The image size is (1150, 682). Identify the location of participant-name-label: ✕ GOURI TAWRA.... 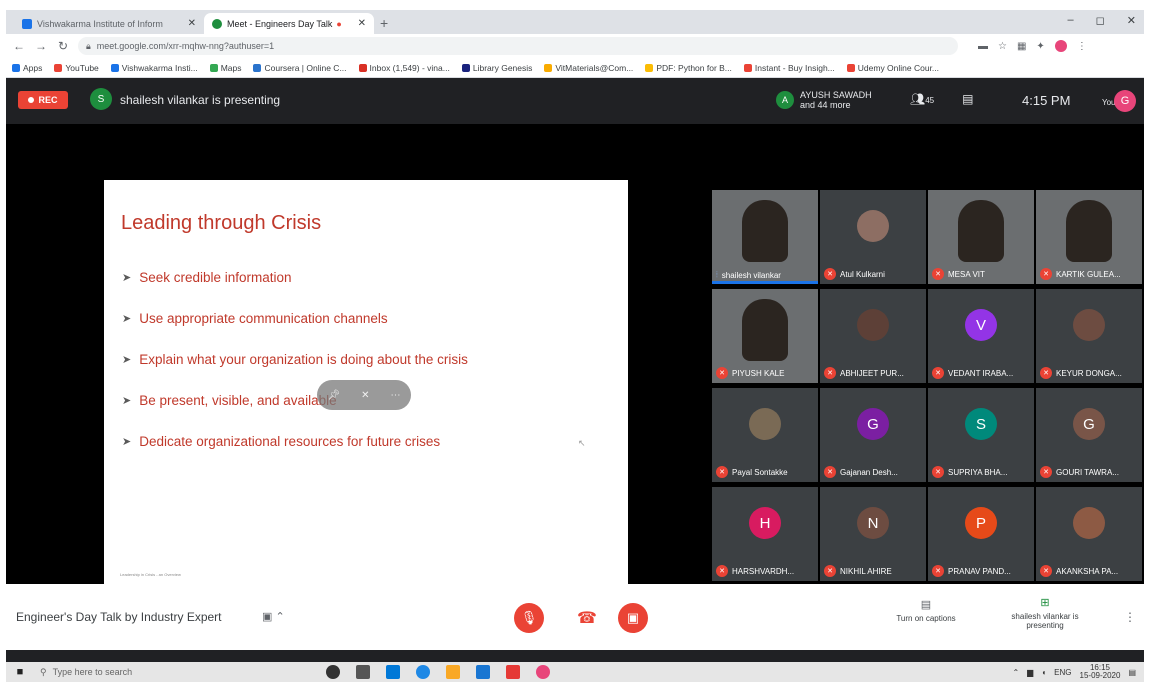
(1079, 472).